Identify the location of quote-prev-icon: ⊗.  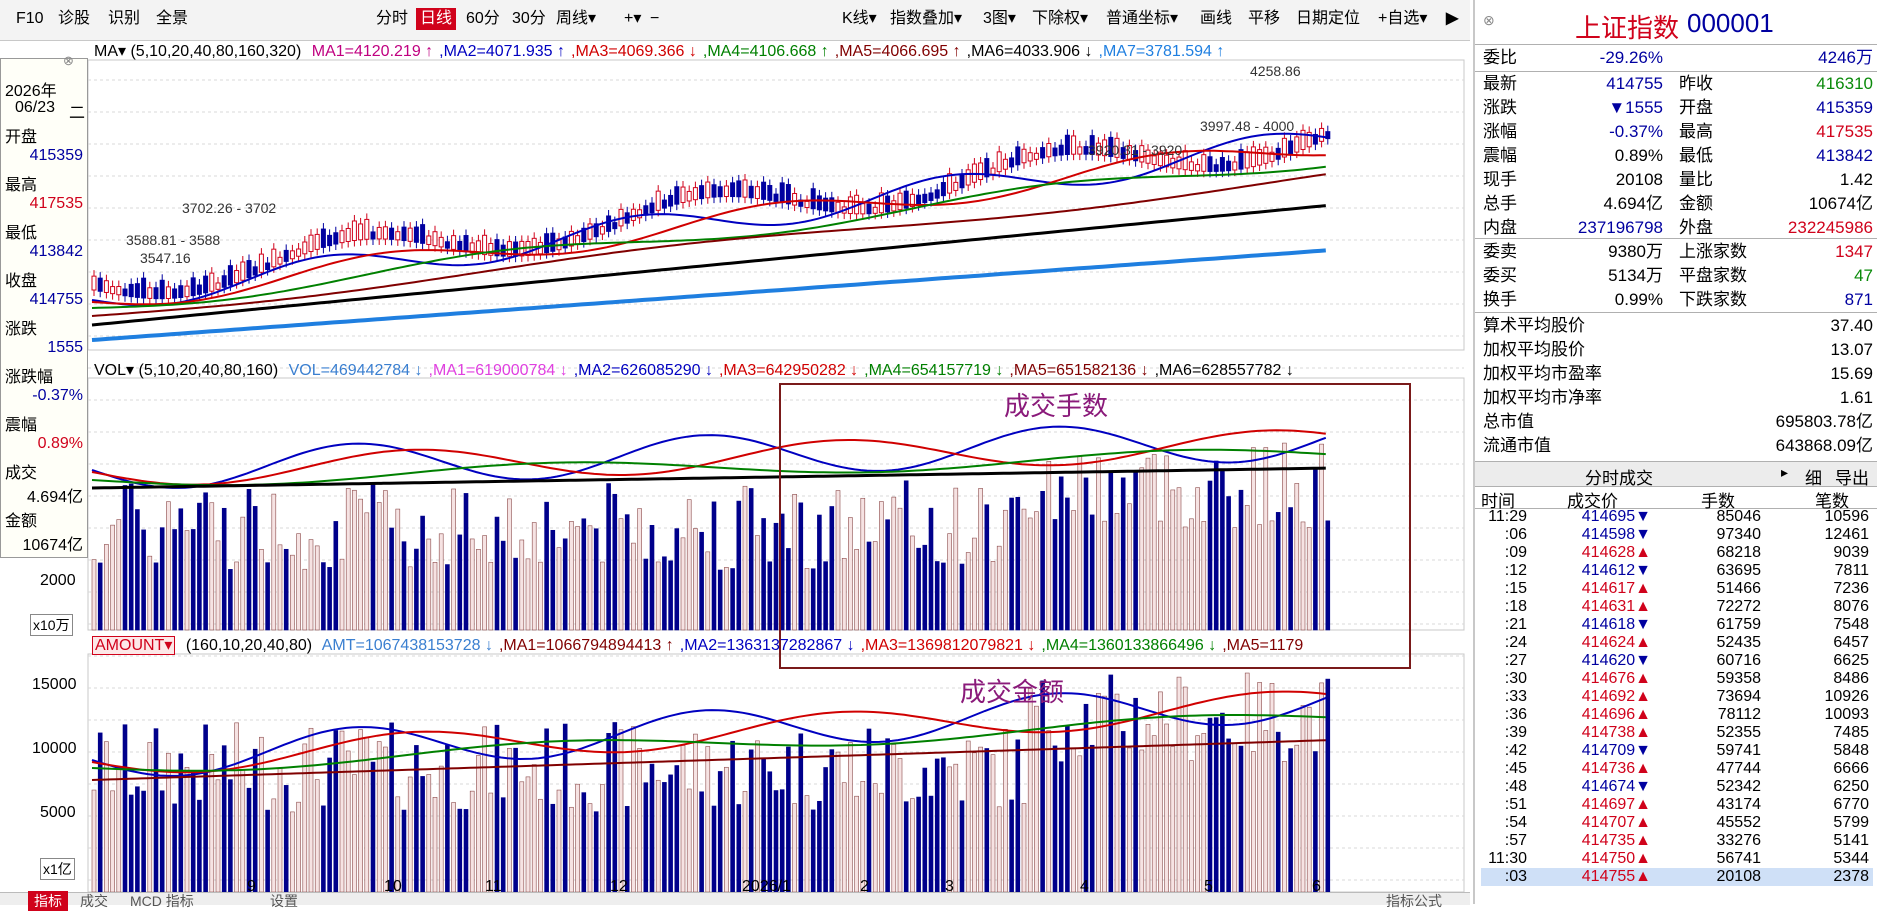
(1489, 20).